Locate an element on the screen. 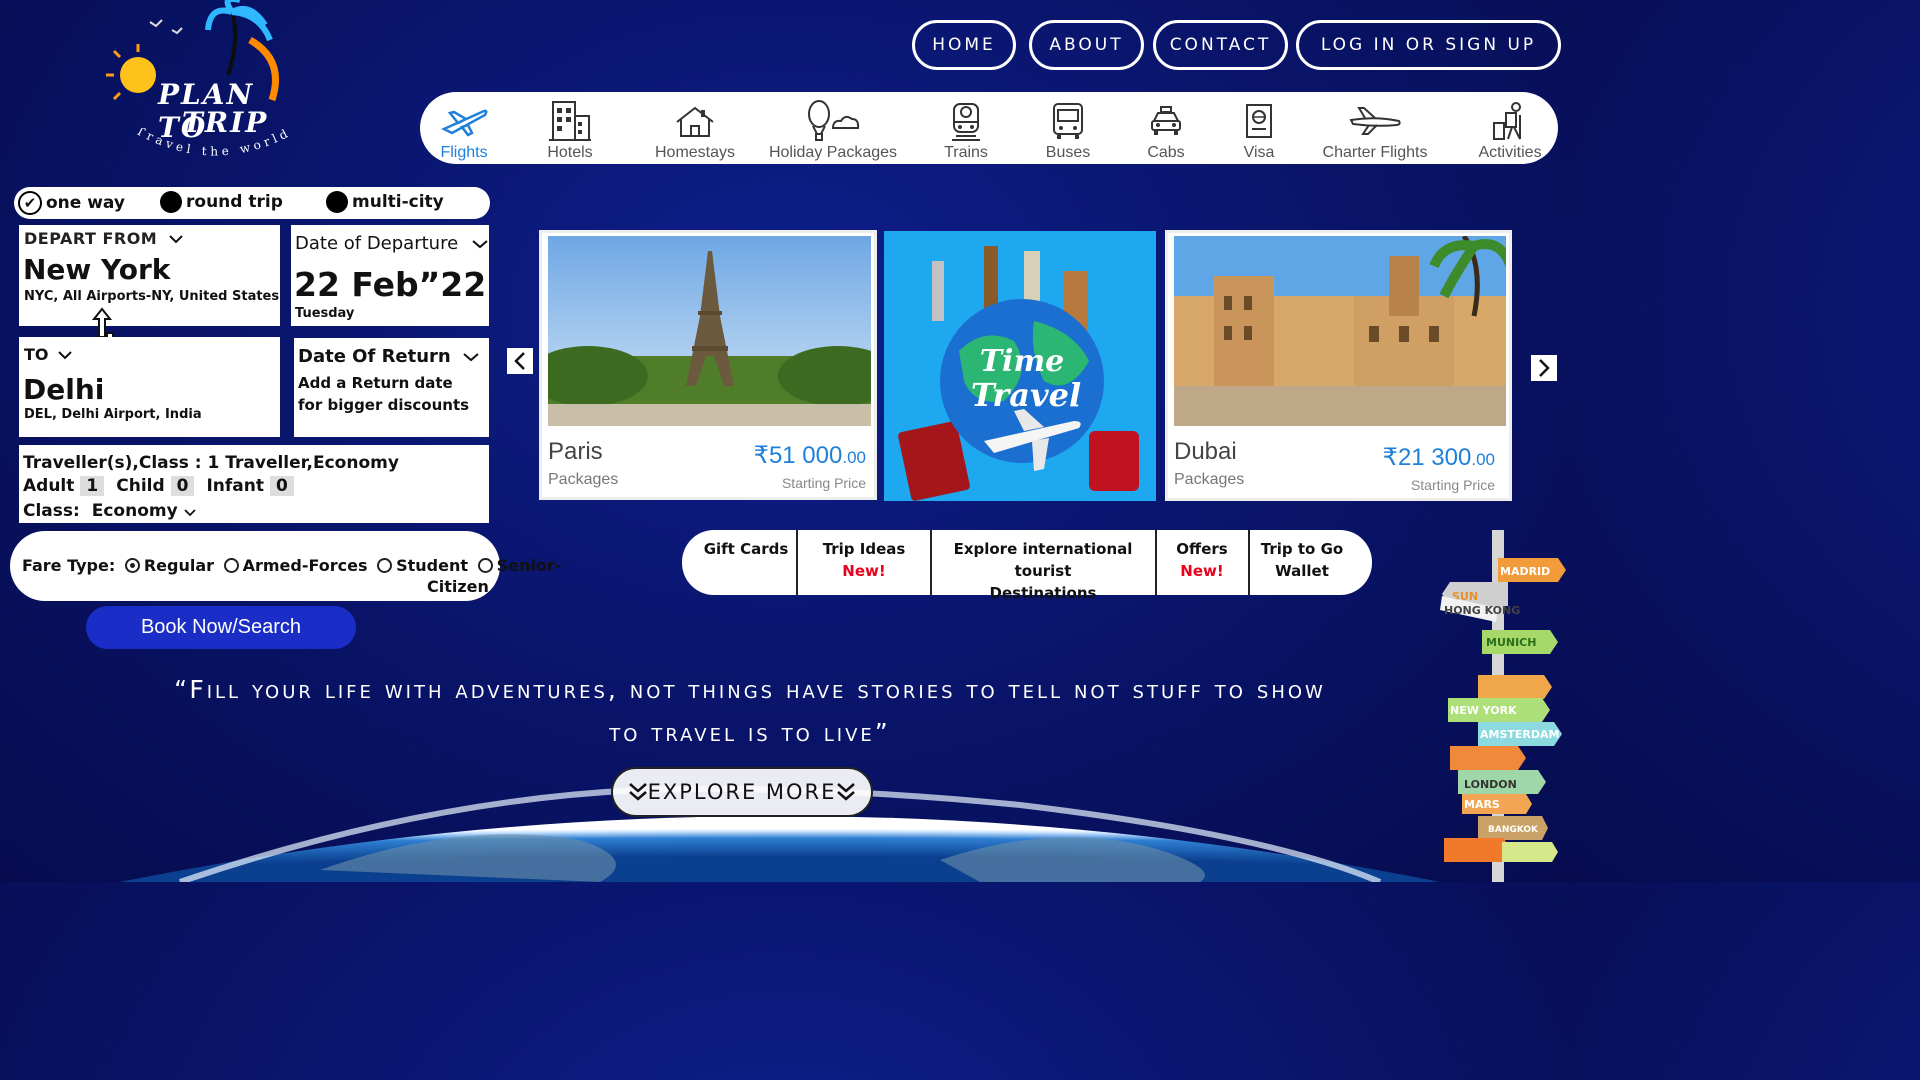 The height and width of the screenshot is (1080, 1920). svg-text: LONDON is located at coordinates (1490, 784).